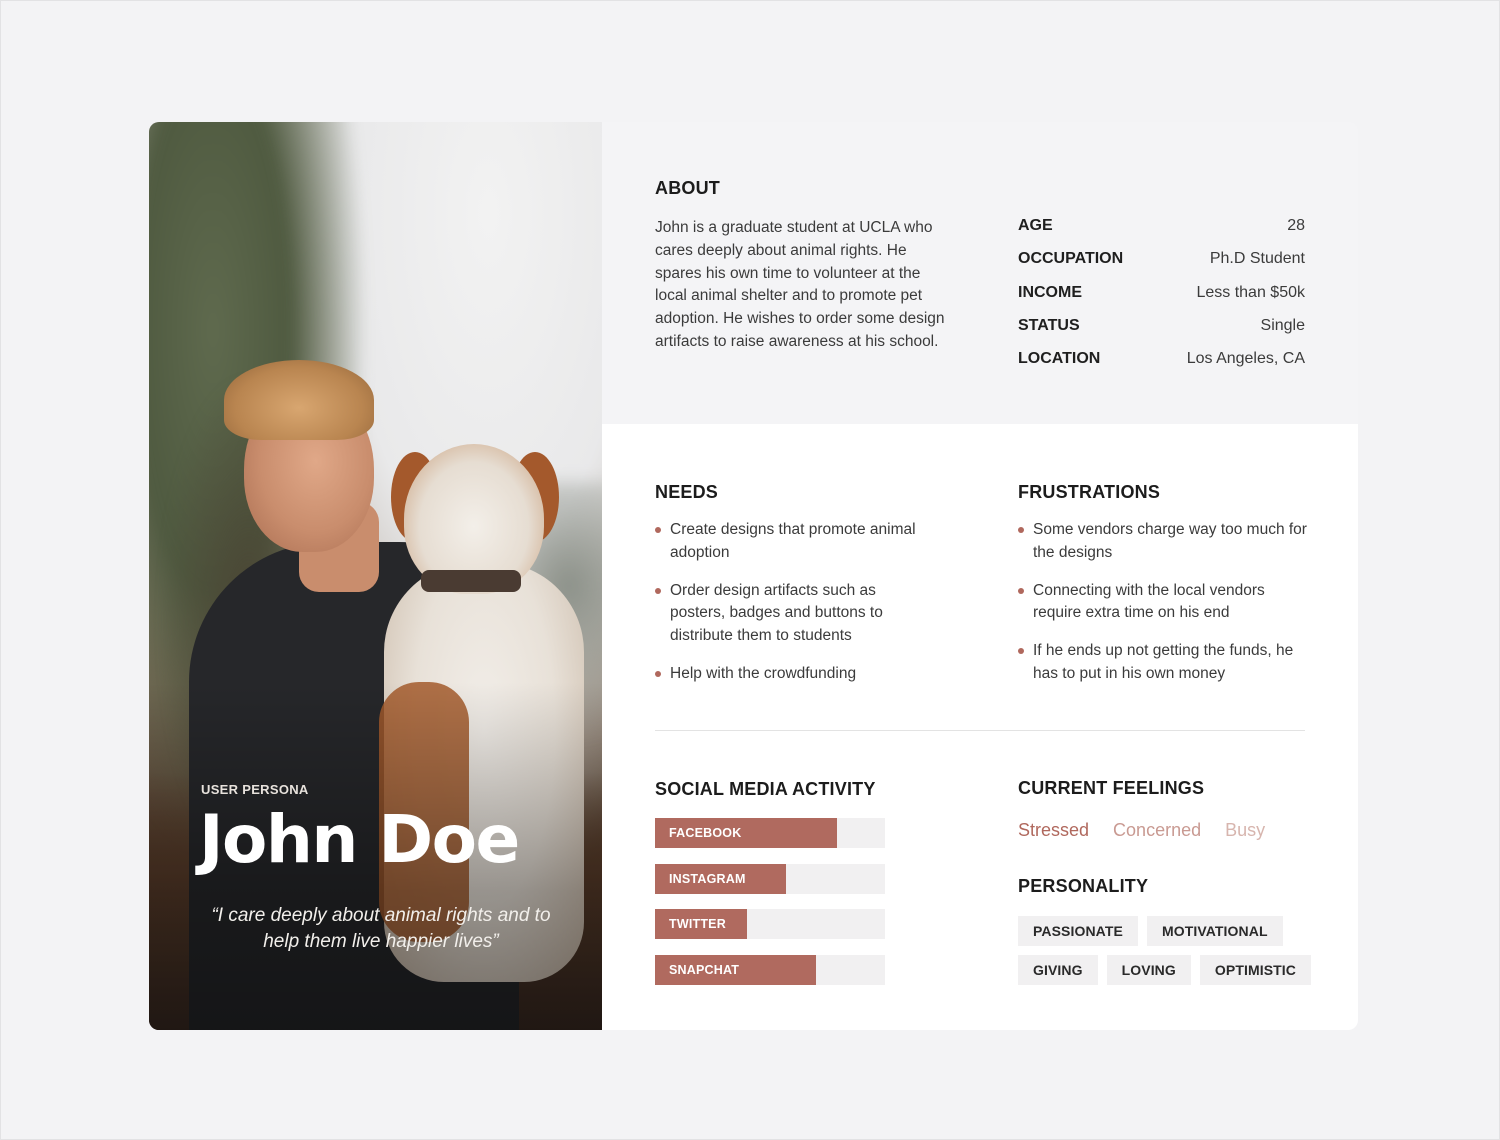 This screenshot has width=1500, height=1140. I want to click on fact-label: INCOME, so click(1050, 292).